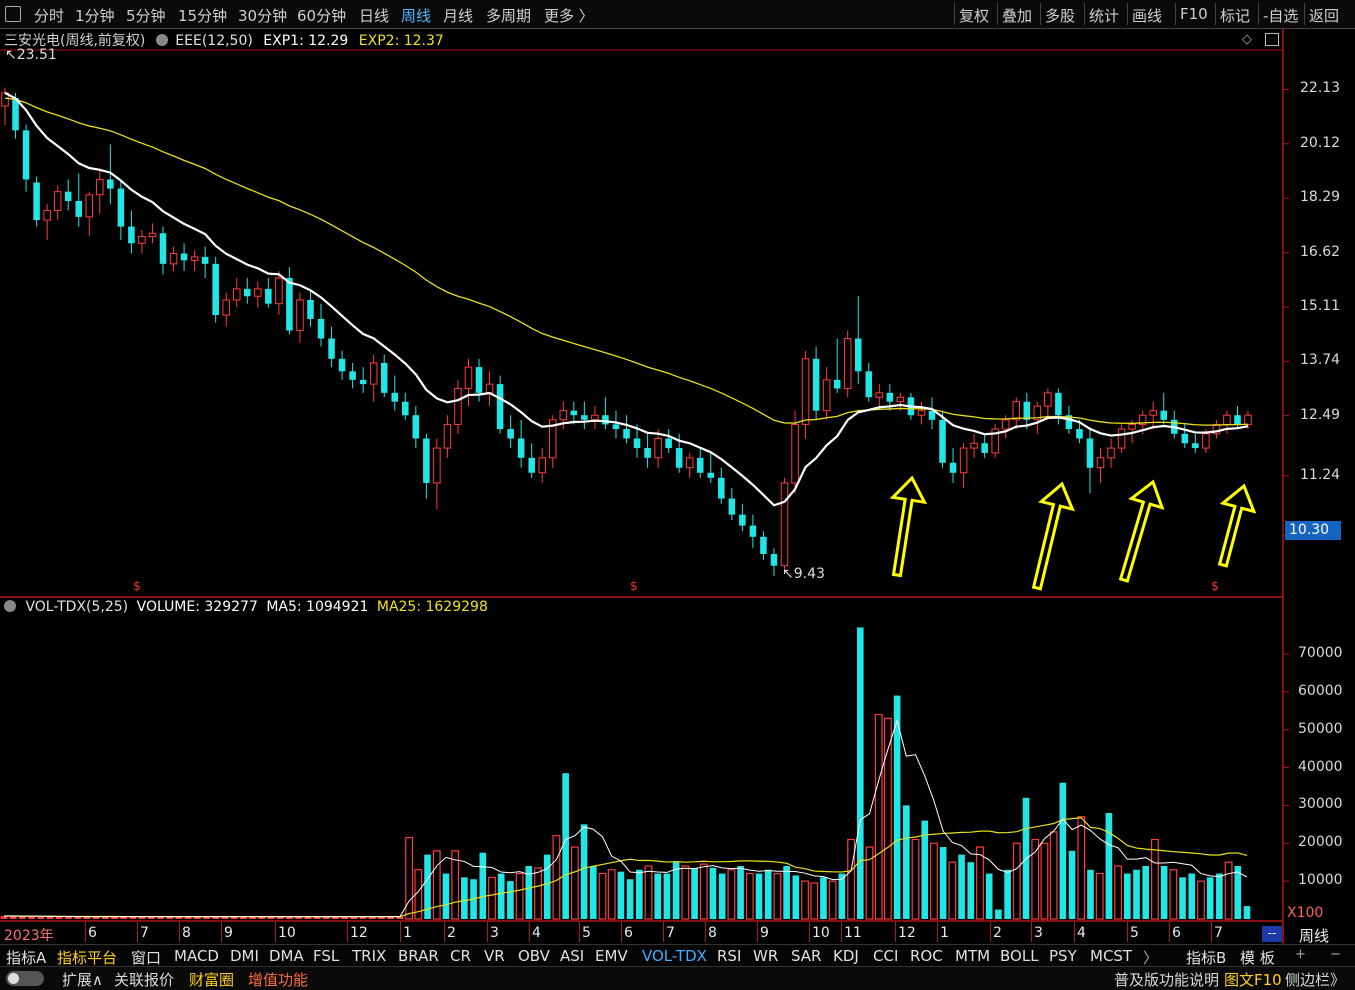 The image size is (1355, 990). I want to click on time-axis-label: 3, so click(1038, 933).